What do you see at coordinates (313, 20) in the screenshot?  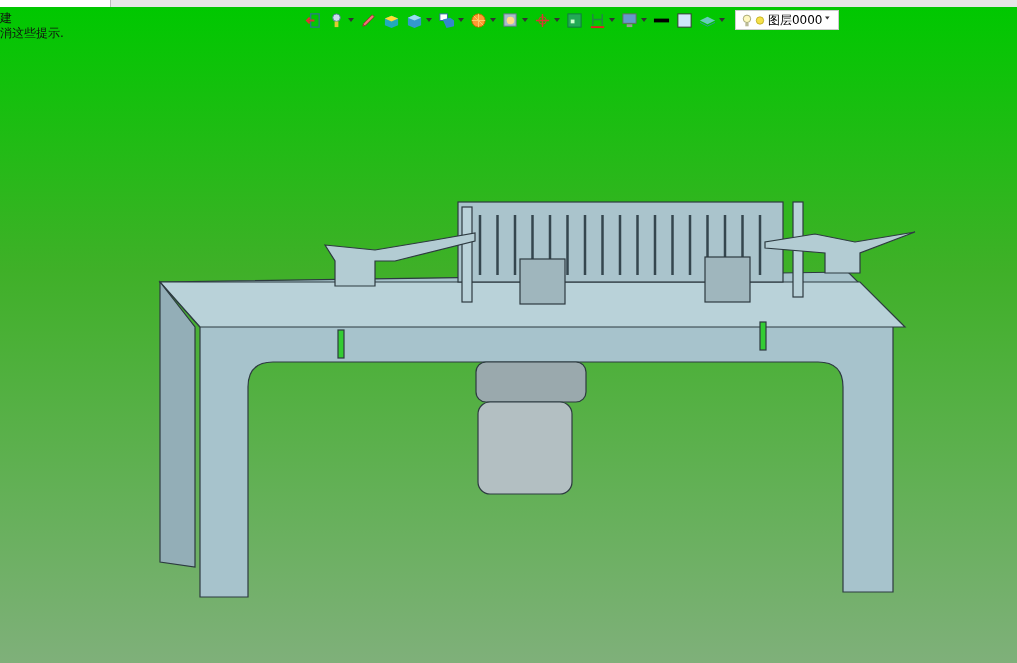 I see `exit-icon` at bounding box center [313, 20].